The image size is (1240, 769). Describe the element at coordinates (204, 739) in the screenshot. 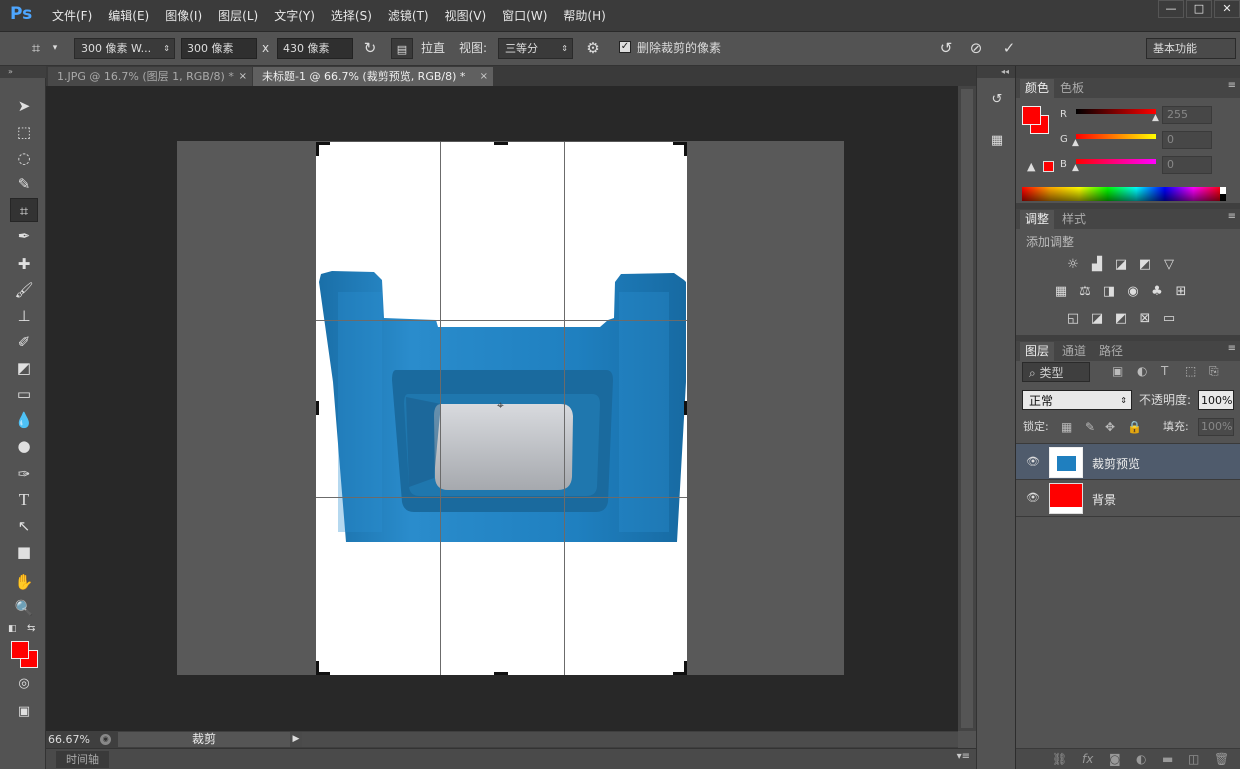

I see `status-info-field: 裁剪` at that location.